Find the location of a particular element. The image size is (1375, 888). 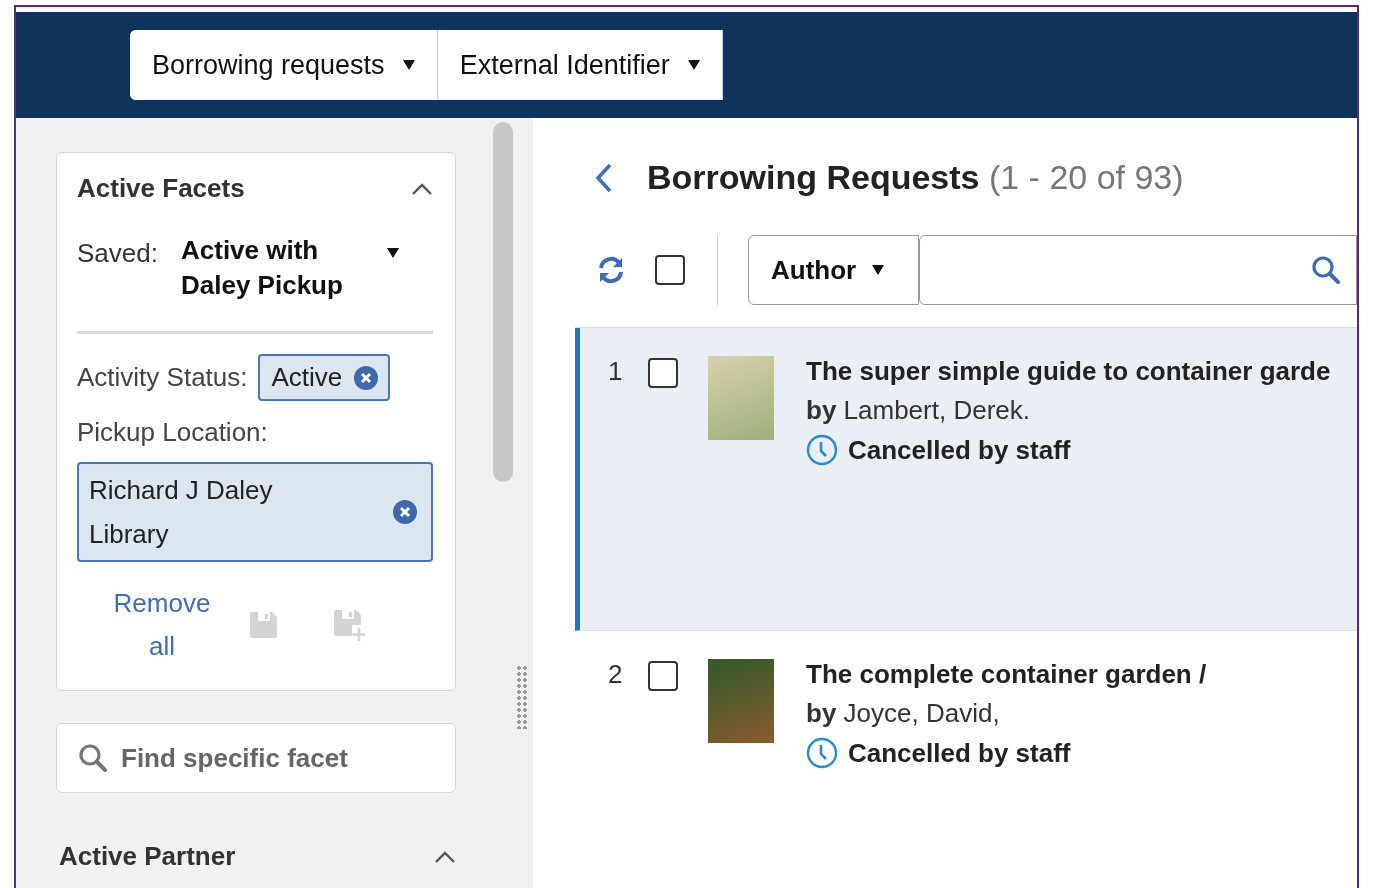

remove-all-link: Remove all is located at coordinates (162, 625).